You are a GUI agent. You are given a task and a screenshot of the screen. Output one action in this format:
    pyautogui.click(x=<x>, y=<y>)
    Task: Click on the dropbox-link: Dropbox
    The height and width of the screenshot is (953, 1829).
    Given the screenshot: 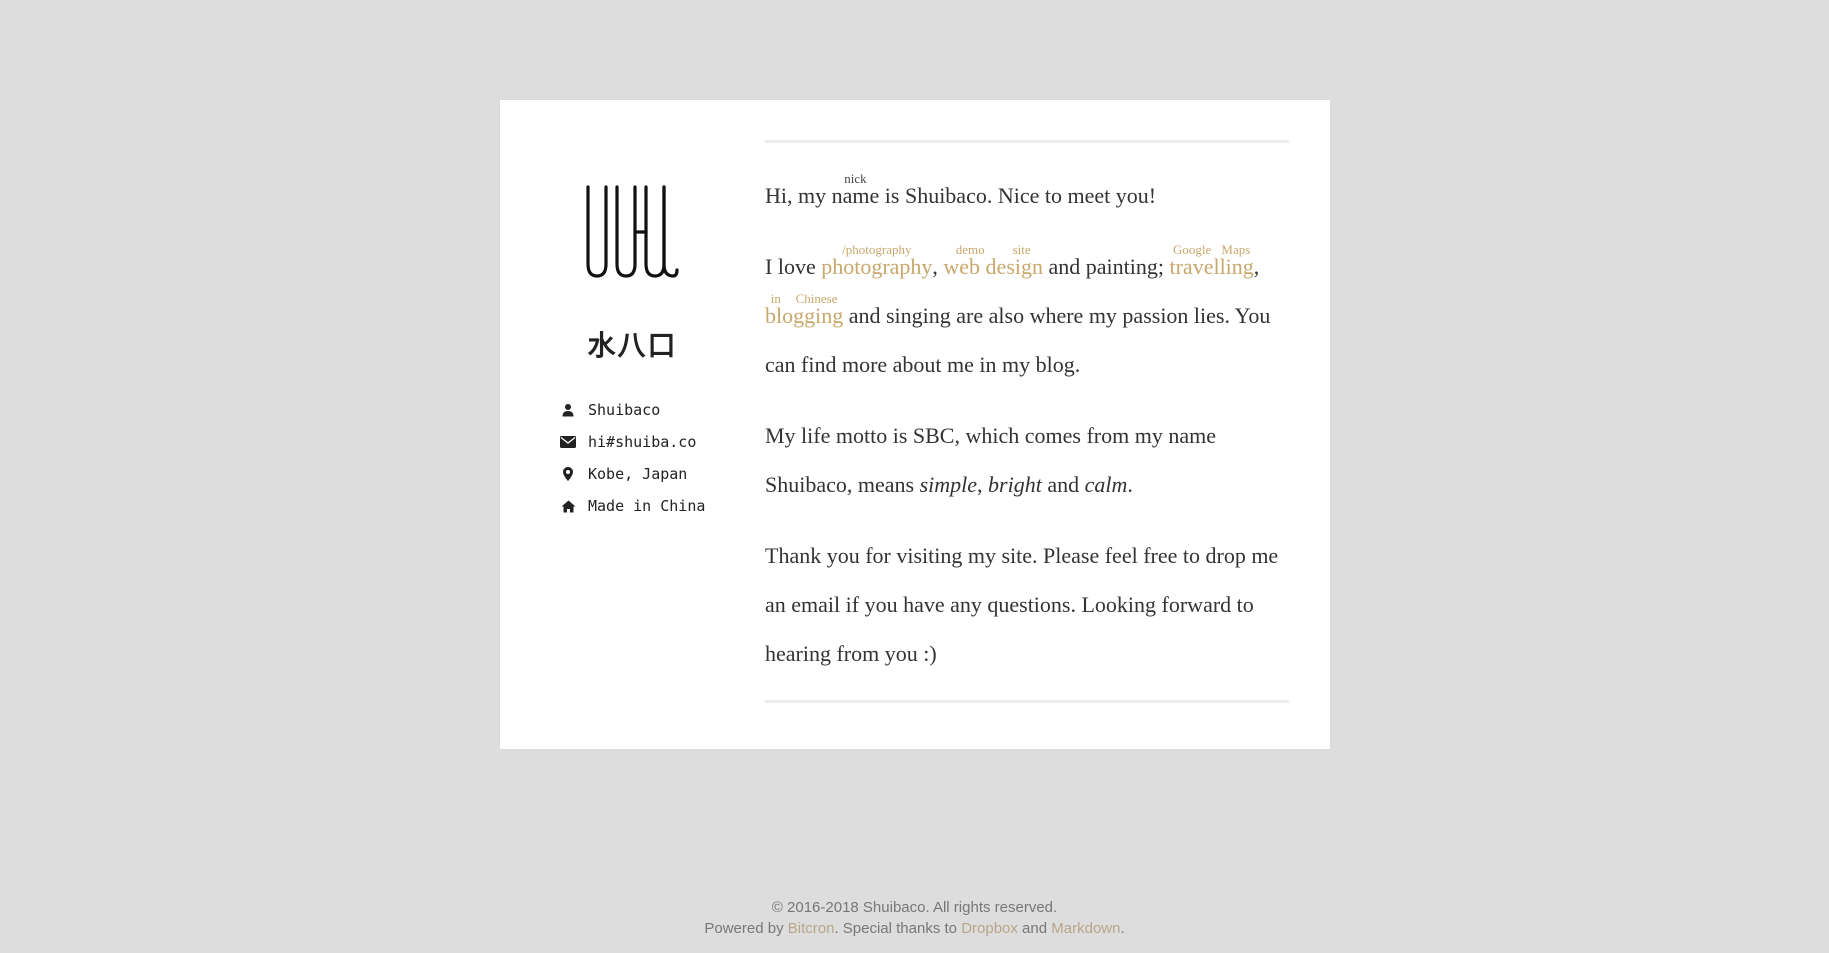 What is the action you would take?
    pyautogui.click(x=989, y=928)
    